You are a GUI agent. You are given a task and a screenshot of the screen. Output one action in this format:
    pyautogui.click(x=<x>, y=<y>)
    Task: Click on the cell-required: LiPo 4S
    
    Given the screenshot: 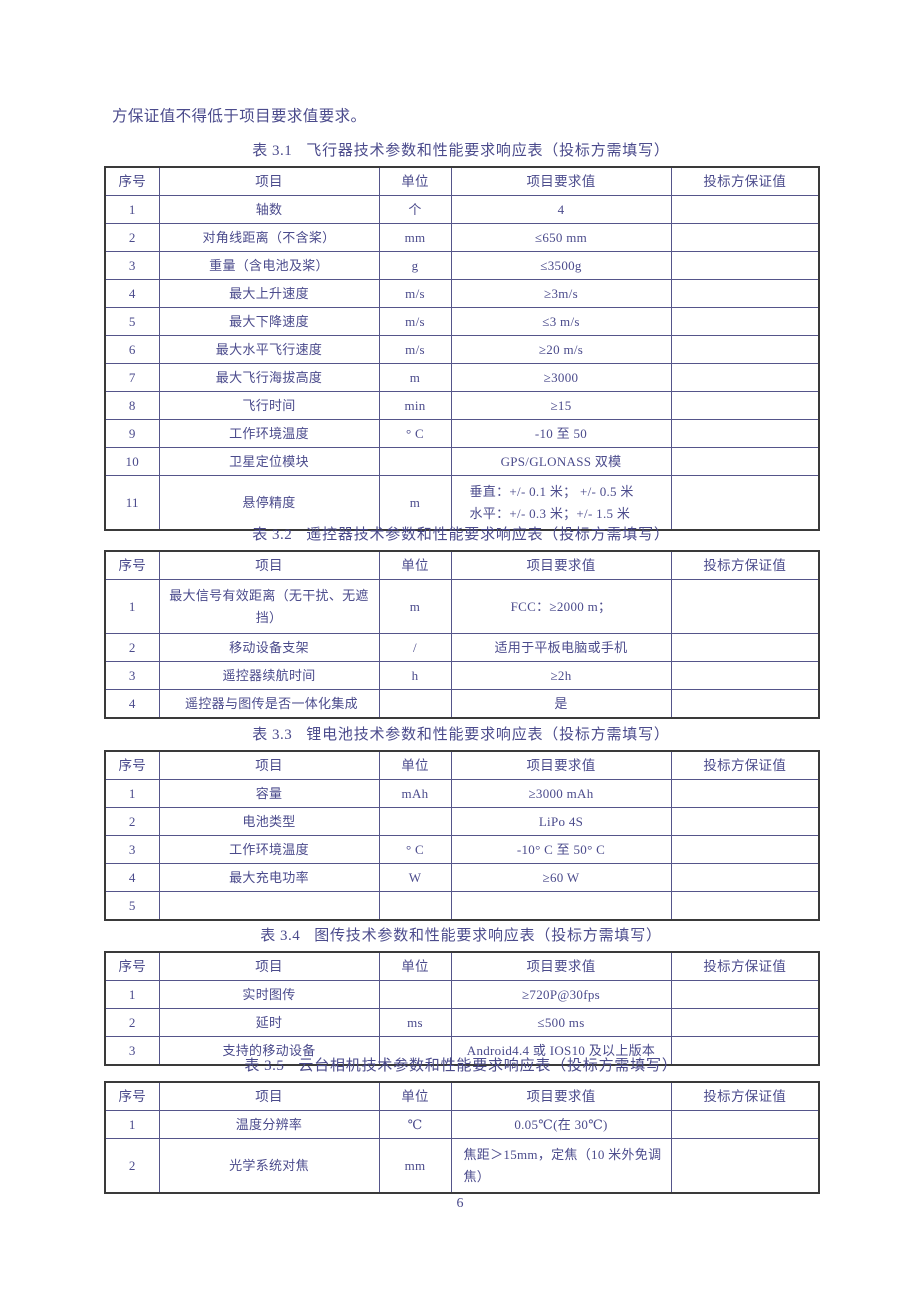 What is the action you would take?
    pyautogui.click(x=561, y=821)
    